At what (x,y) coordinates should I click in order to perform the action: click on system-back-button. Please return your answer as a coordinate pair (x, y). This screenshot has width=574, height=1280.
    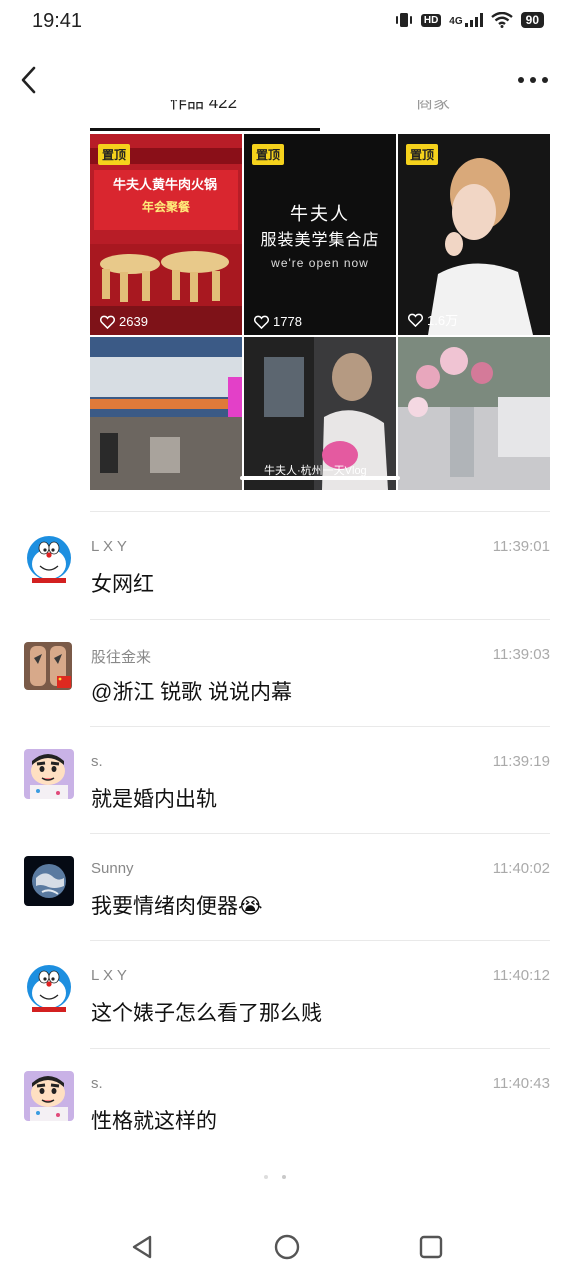
    Looking at the image, I should click on (143, 1247).